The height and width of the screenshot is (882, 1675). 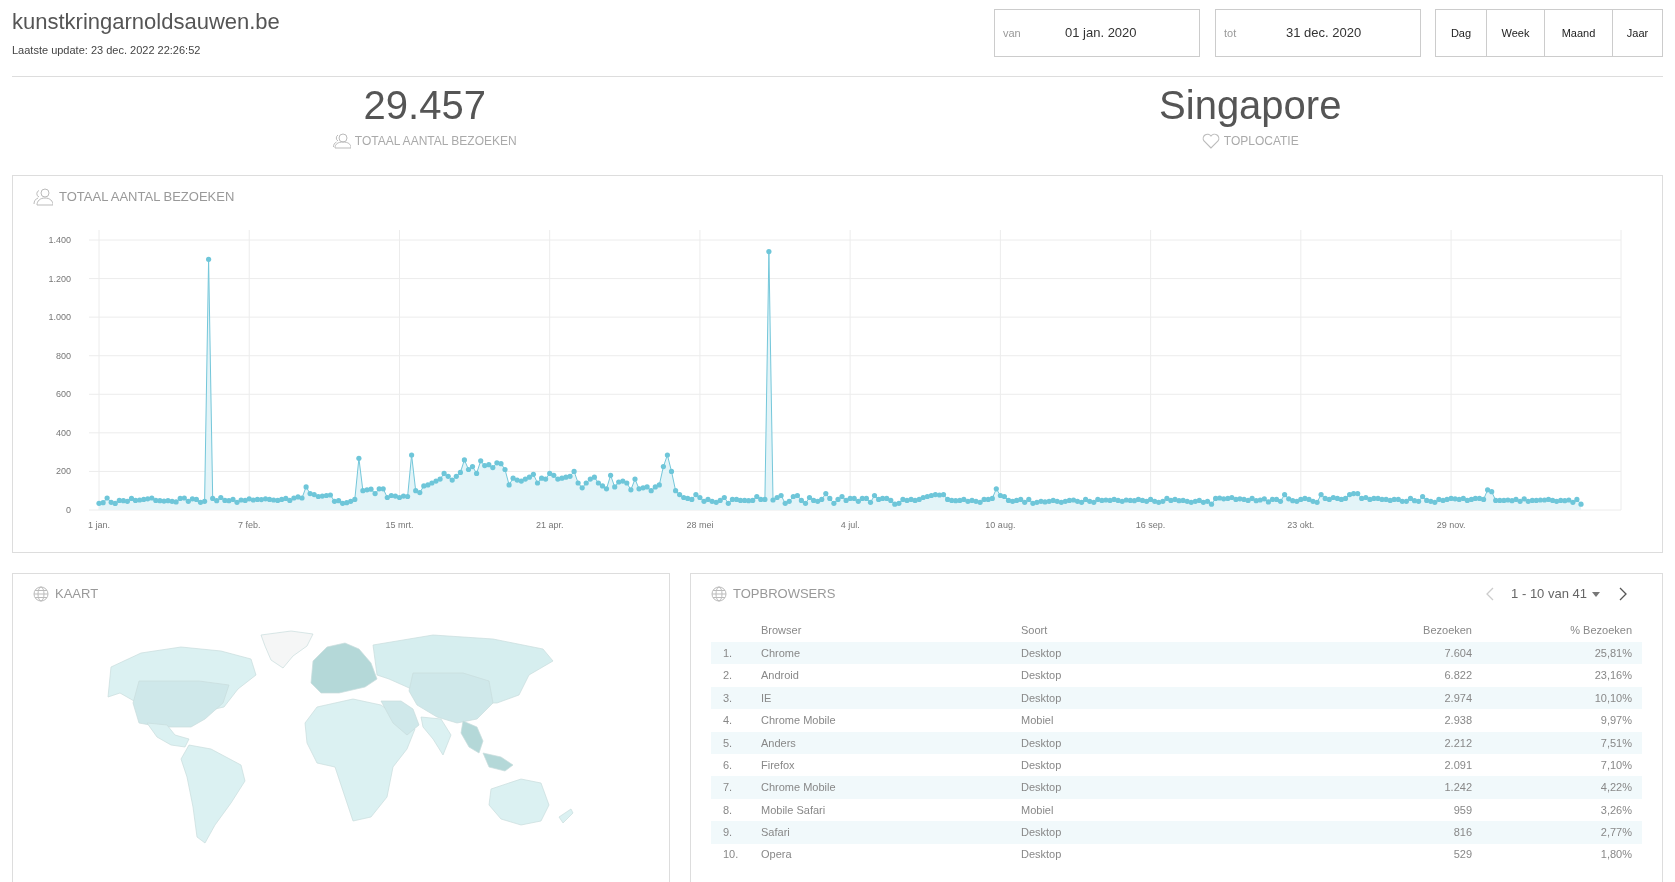 What do you see at coordinates (63, 432) in the screenshot?
I see `y-axis-label: 400` at bounding box center [63, 432].